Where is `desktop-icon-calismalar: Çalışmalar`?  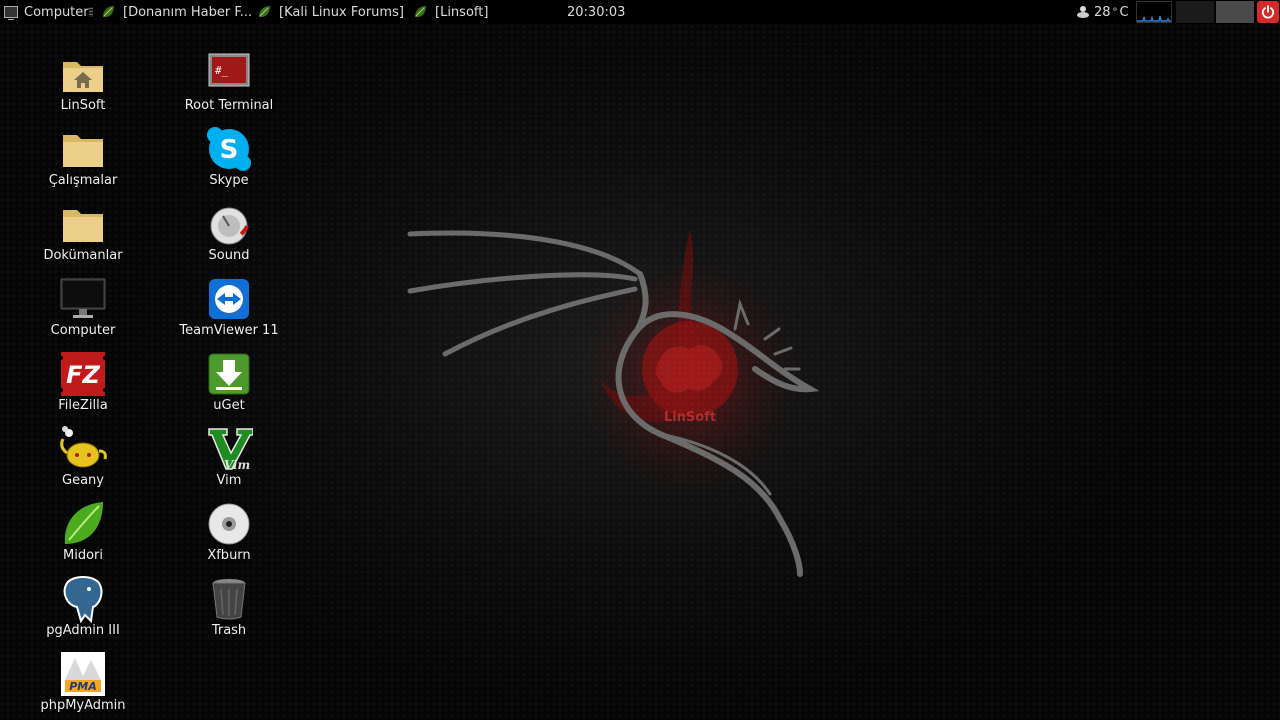 desktop-icon-calismalar: Çalışmalar is located at coordinates (83, 156).